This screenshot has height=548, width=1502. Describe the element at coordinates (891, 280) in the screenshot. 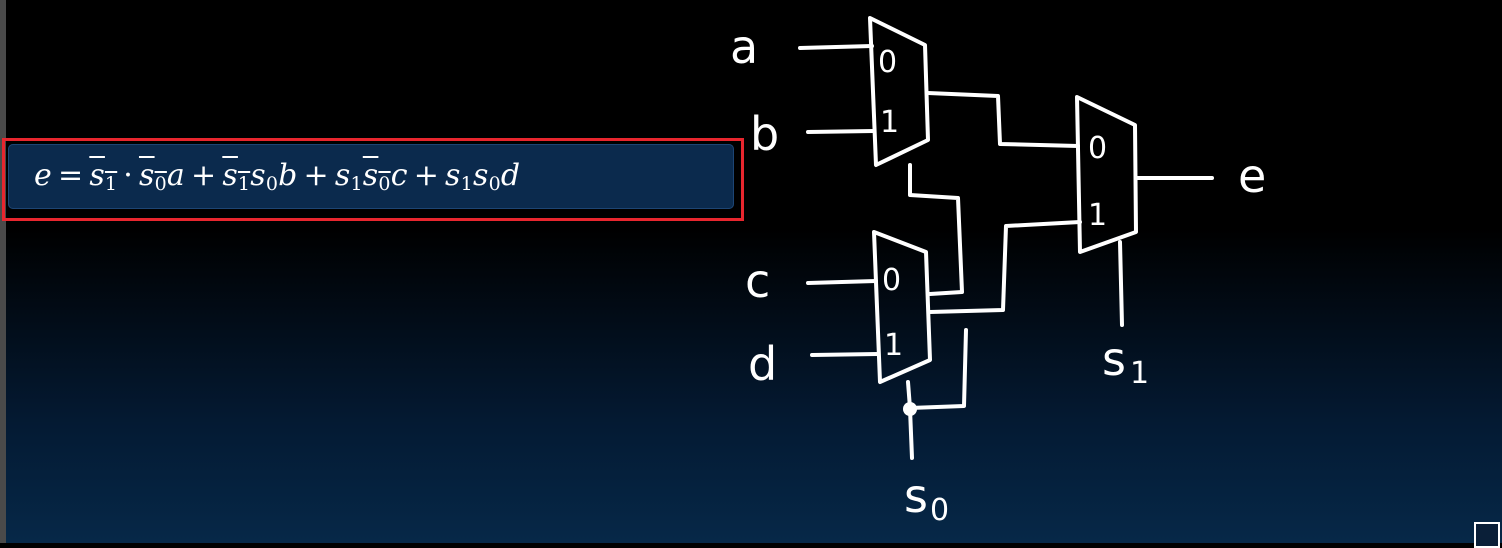

I see `mux-bottom-label-0: 0` at that location.